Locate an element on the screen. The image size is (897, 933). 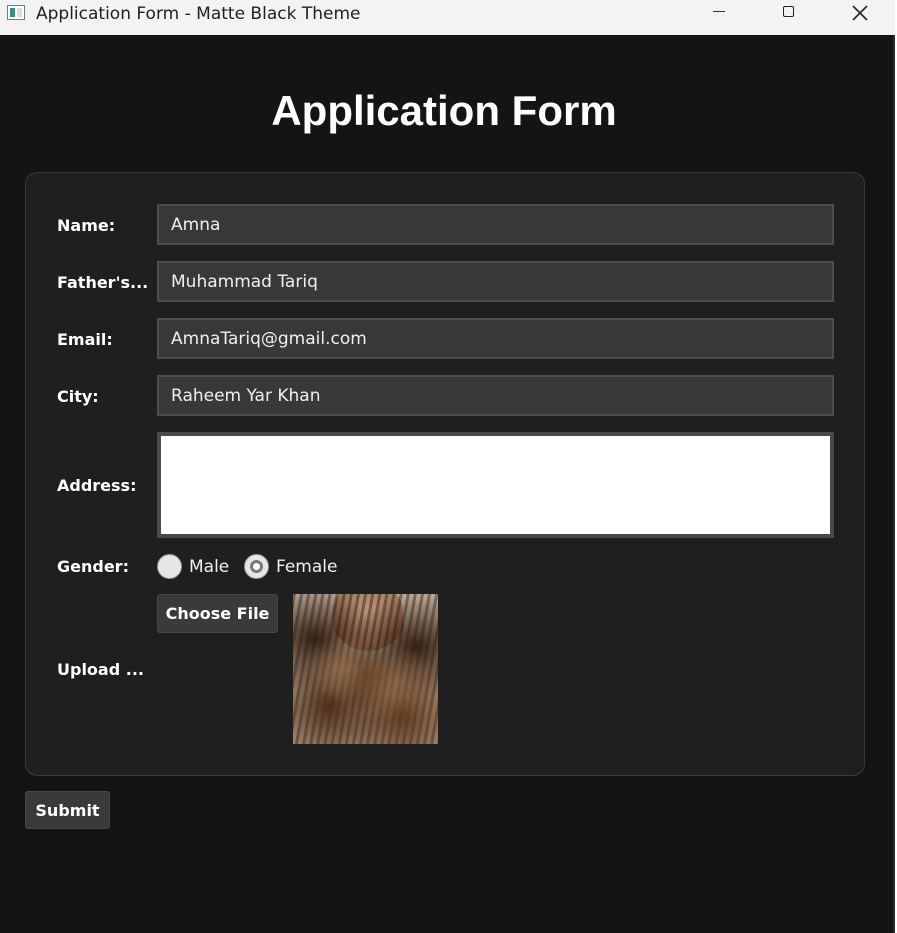
address-label: Address: is located at coordinates (97, 485).